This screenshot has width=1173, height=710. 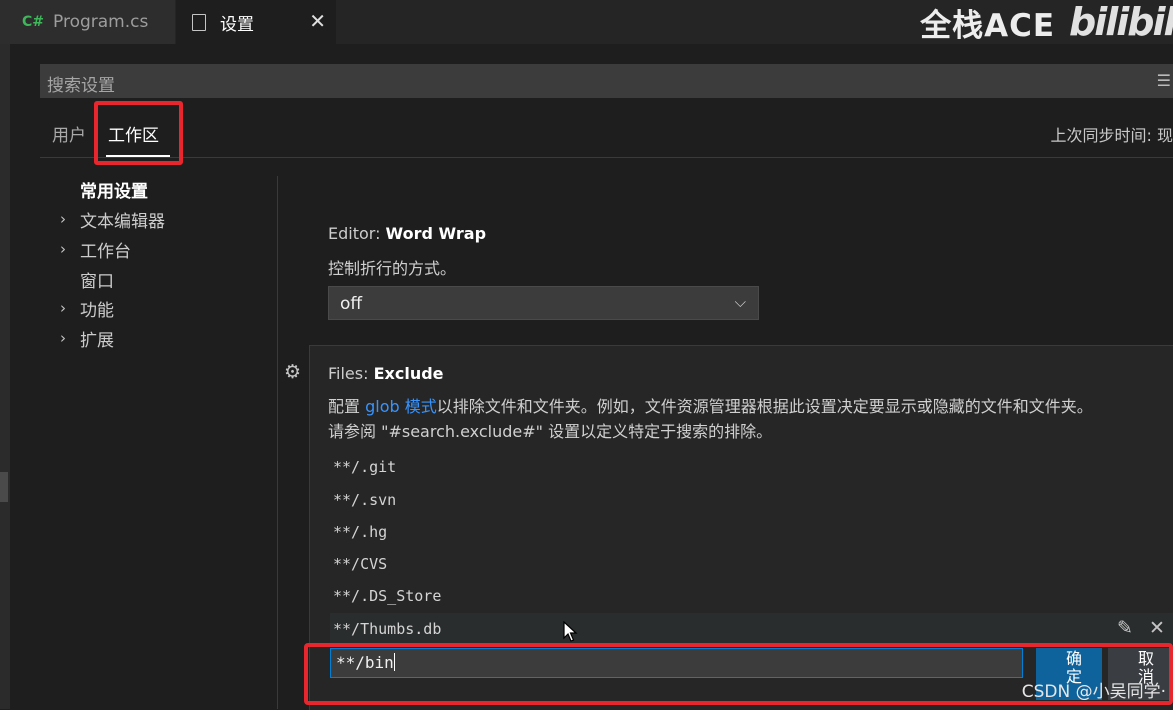 What do you see at coordinates (122, 221) in the screenshot?
I see `toc-item-label: 文本编辑器` at bounding box center [122, 221].